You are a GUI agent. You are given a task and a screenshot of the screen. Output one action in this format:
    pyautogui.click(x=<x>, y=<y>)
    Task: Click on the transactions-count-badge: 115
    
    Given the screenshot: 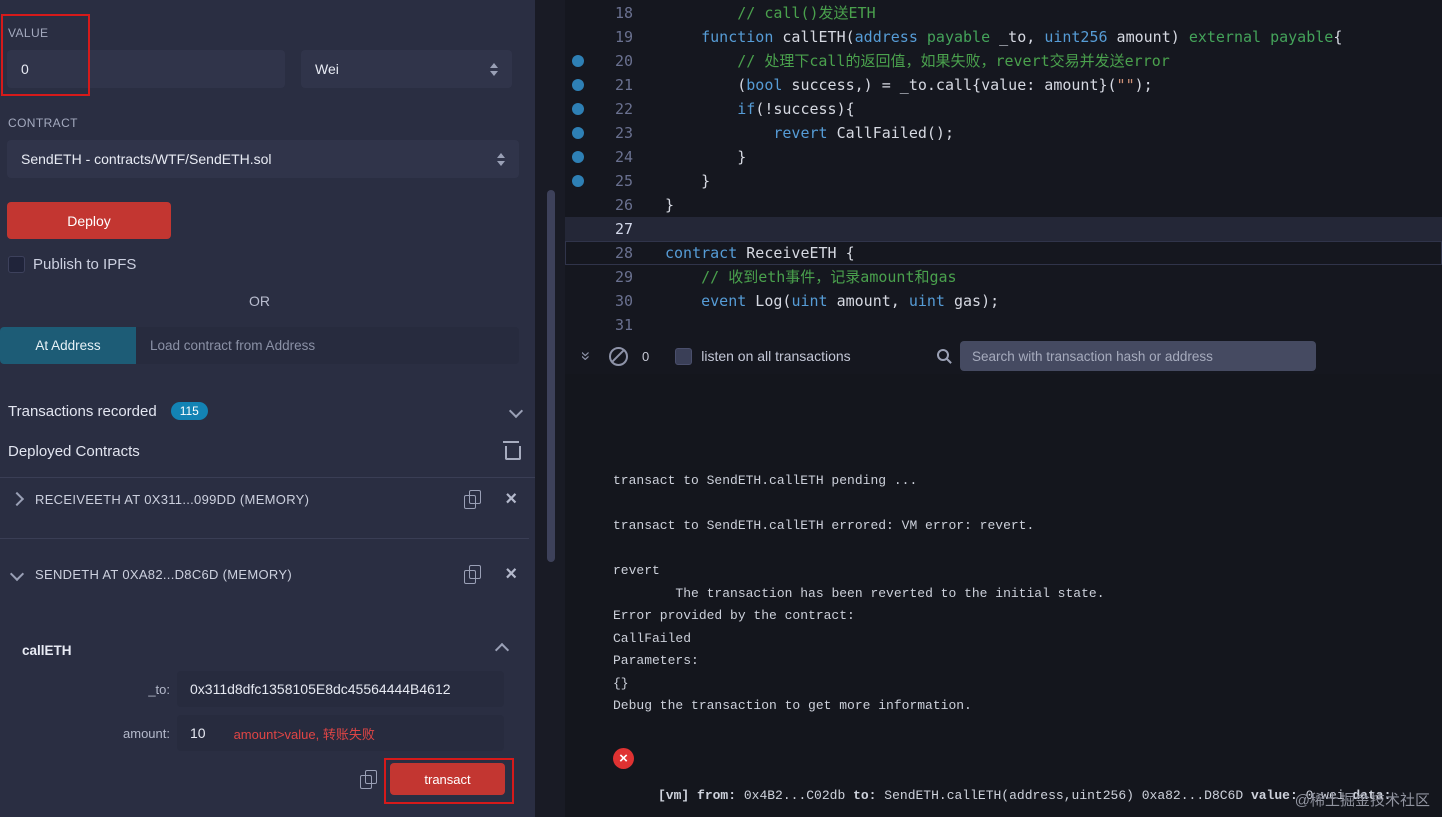 What is the action you would take?
    pyautogui.click(x=189, y=411)
    